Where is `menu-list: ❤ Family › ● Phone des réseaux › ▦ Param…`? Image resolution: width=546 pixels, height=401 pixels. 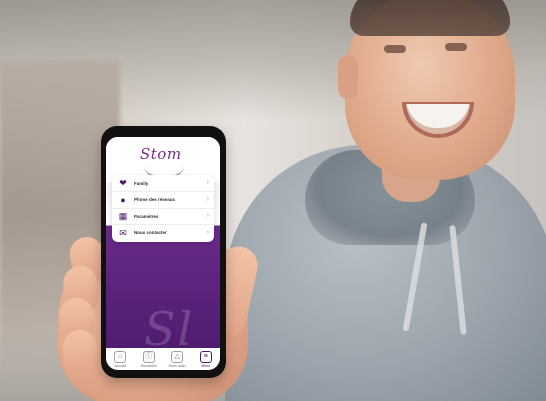 menu-list: ❤ Family › ● Phone des réseaux › ▦ Param… is located at coordinates (163, 208).